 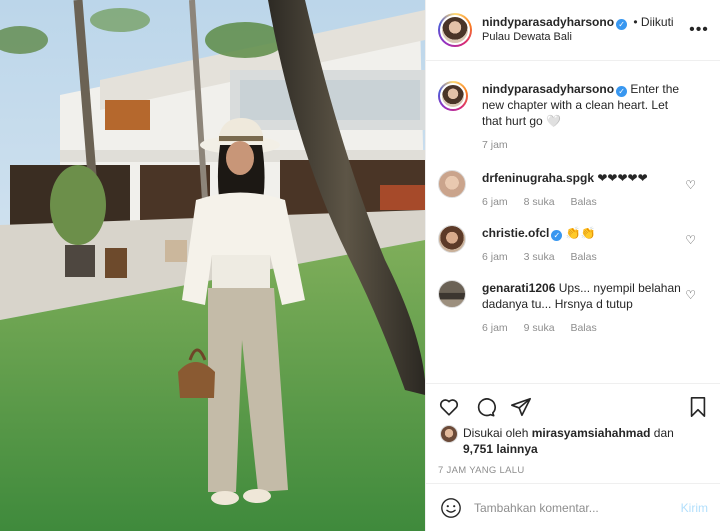 I want to click on comment-likes: 3 suka, so click(x=539, y=257).